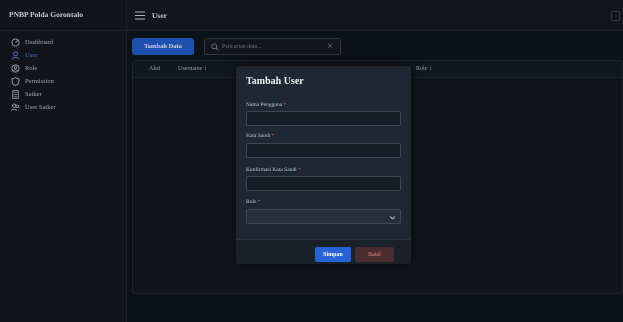  What do you see at coordinates (253, 202) in the screenshot?
I see `role-label: Role *` at bounding box center [253, 202].